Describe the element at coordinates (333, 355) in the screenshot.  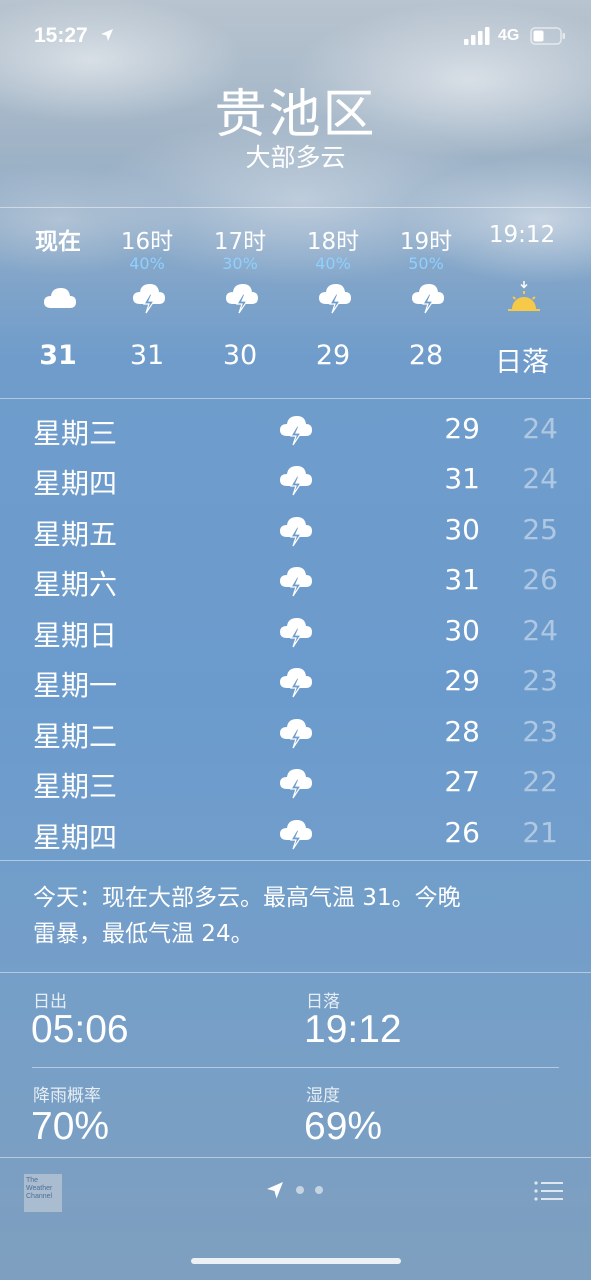
I see `hour-temp: 29` at that location.